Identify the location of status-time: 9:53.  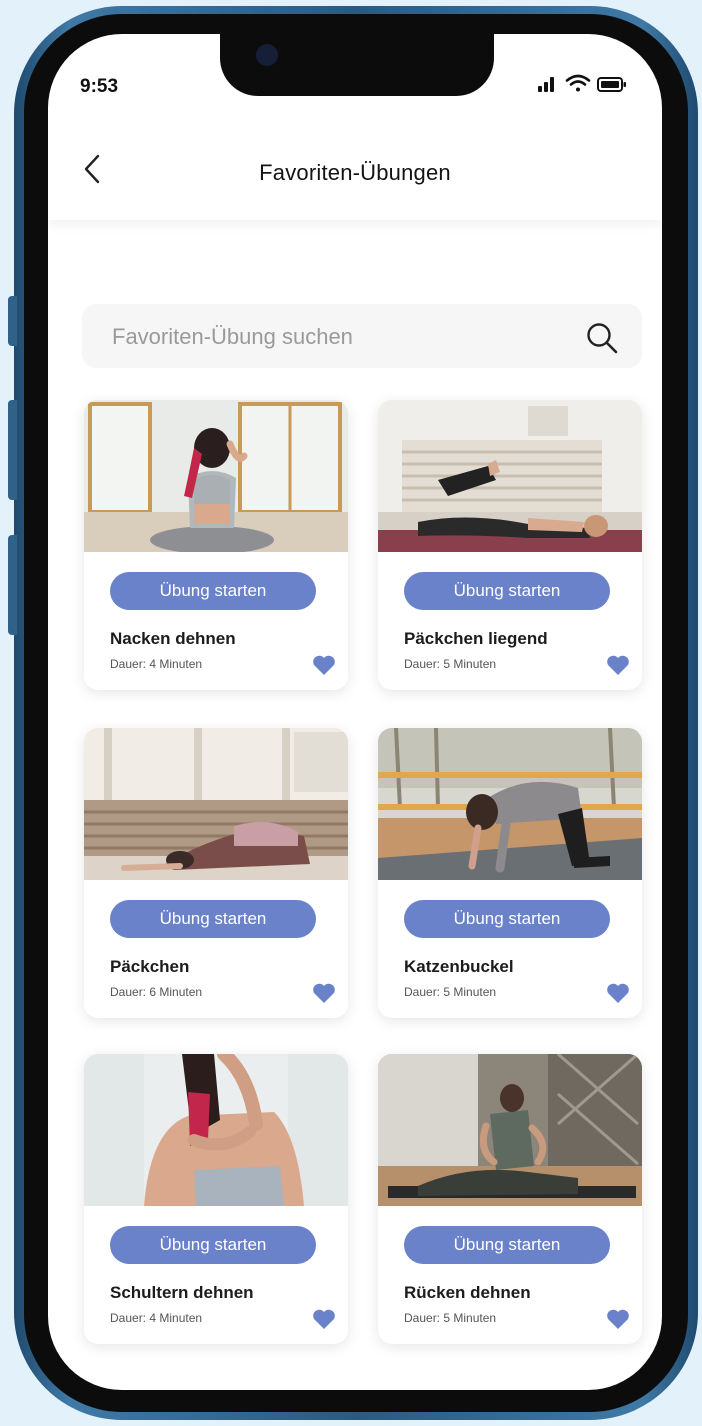
(99, 86).